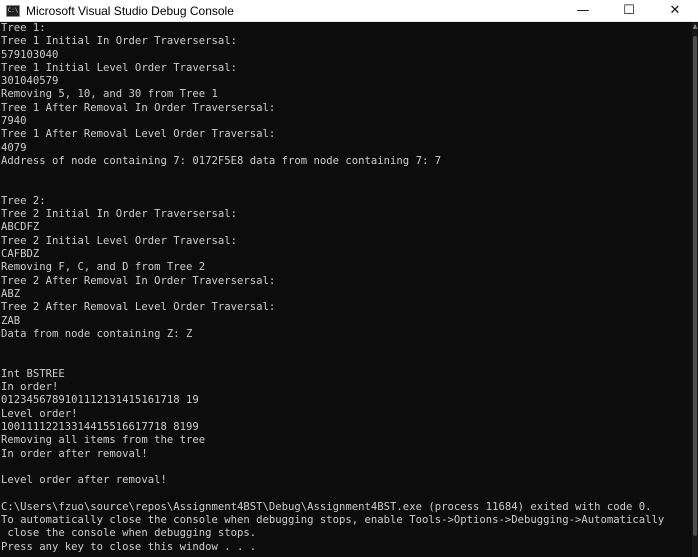  What do you see at coordinates (129, 533) in the screenshot?
I see `console-line: close the console when debugging stops.` at bounding box center [129, 533].